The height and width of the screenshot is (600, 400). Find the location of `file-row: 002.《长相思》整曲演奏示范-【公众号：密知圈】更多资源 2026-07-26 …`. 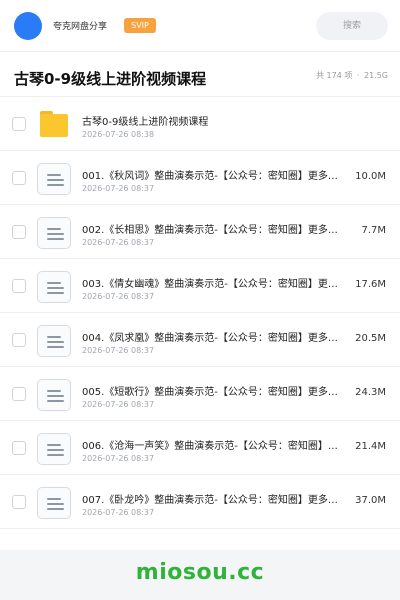

file-row: 002.《长相思》整曲演奏示范-【公众号：密知圈】更多资源 2026-07-26 … is located at coordinates (200, 232).